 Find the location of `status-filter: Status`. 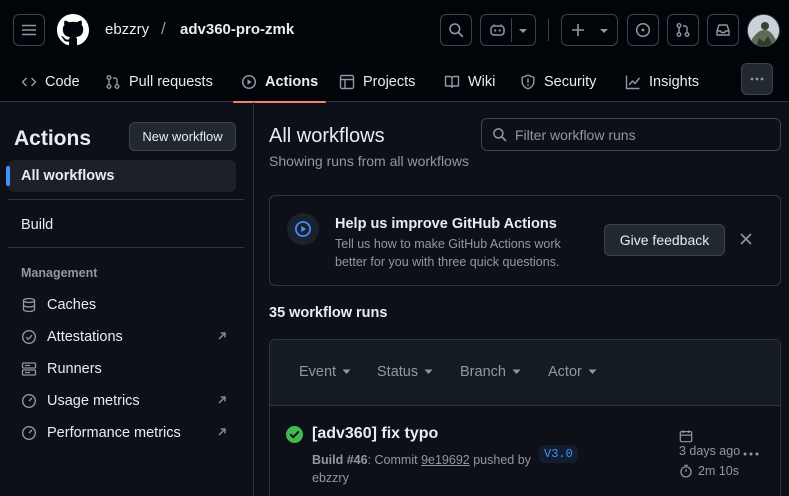

status-filter: Status is located at coordinates (405, 372).